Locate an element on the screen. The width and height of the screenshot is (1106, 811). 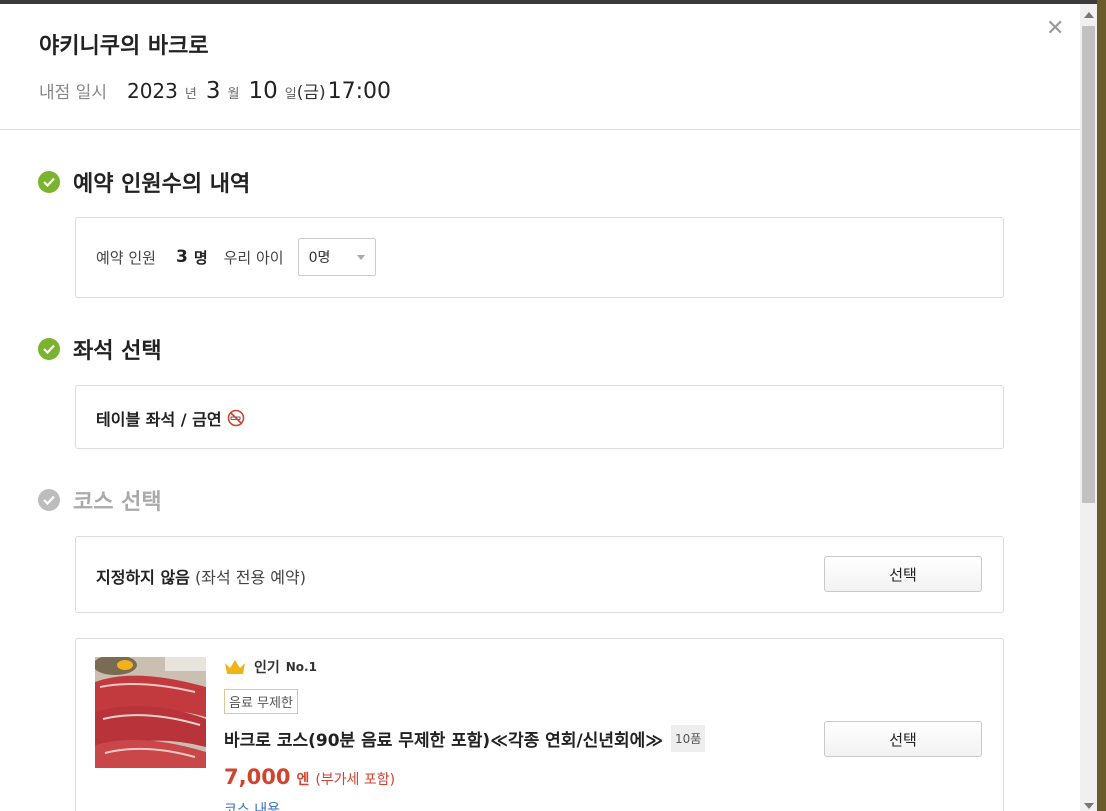
popular-label: 인기 is located at coordinates (267, 668).